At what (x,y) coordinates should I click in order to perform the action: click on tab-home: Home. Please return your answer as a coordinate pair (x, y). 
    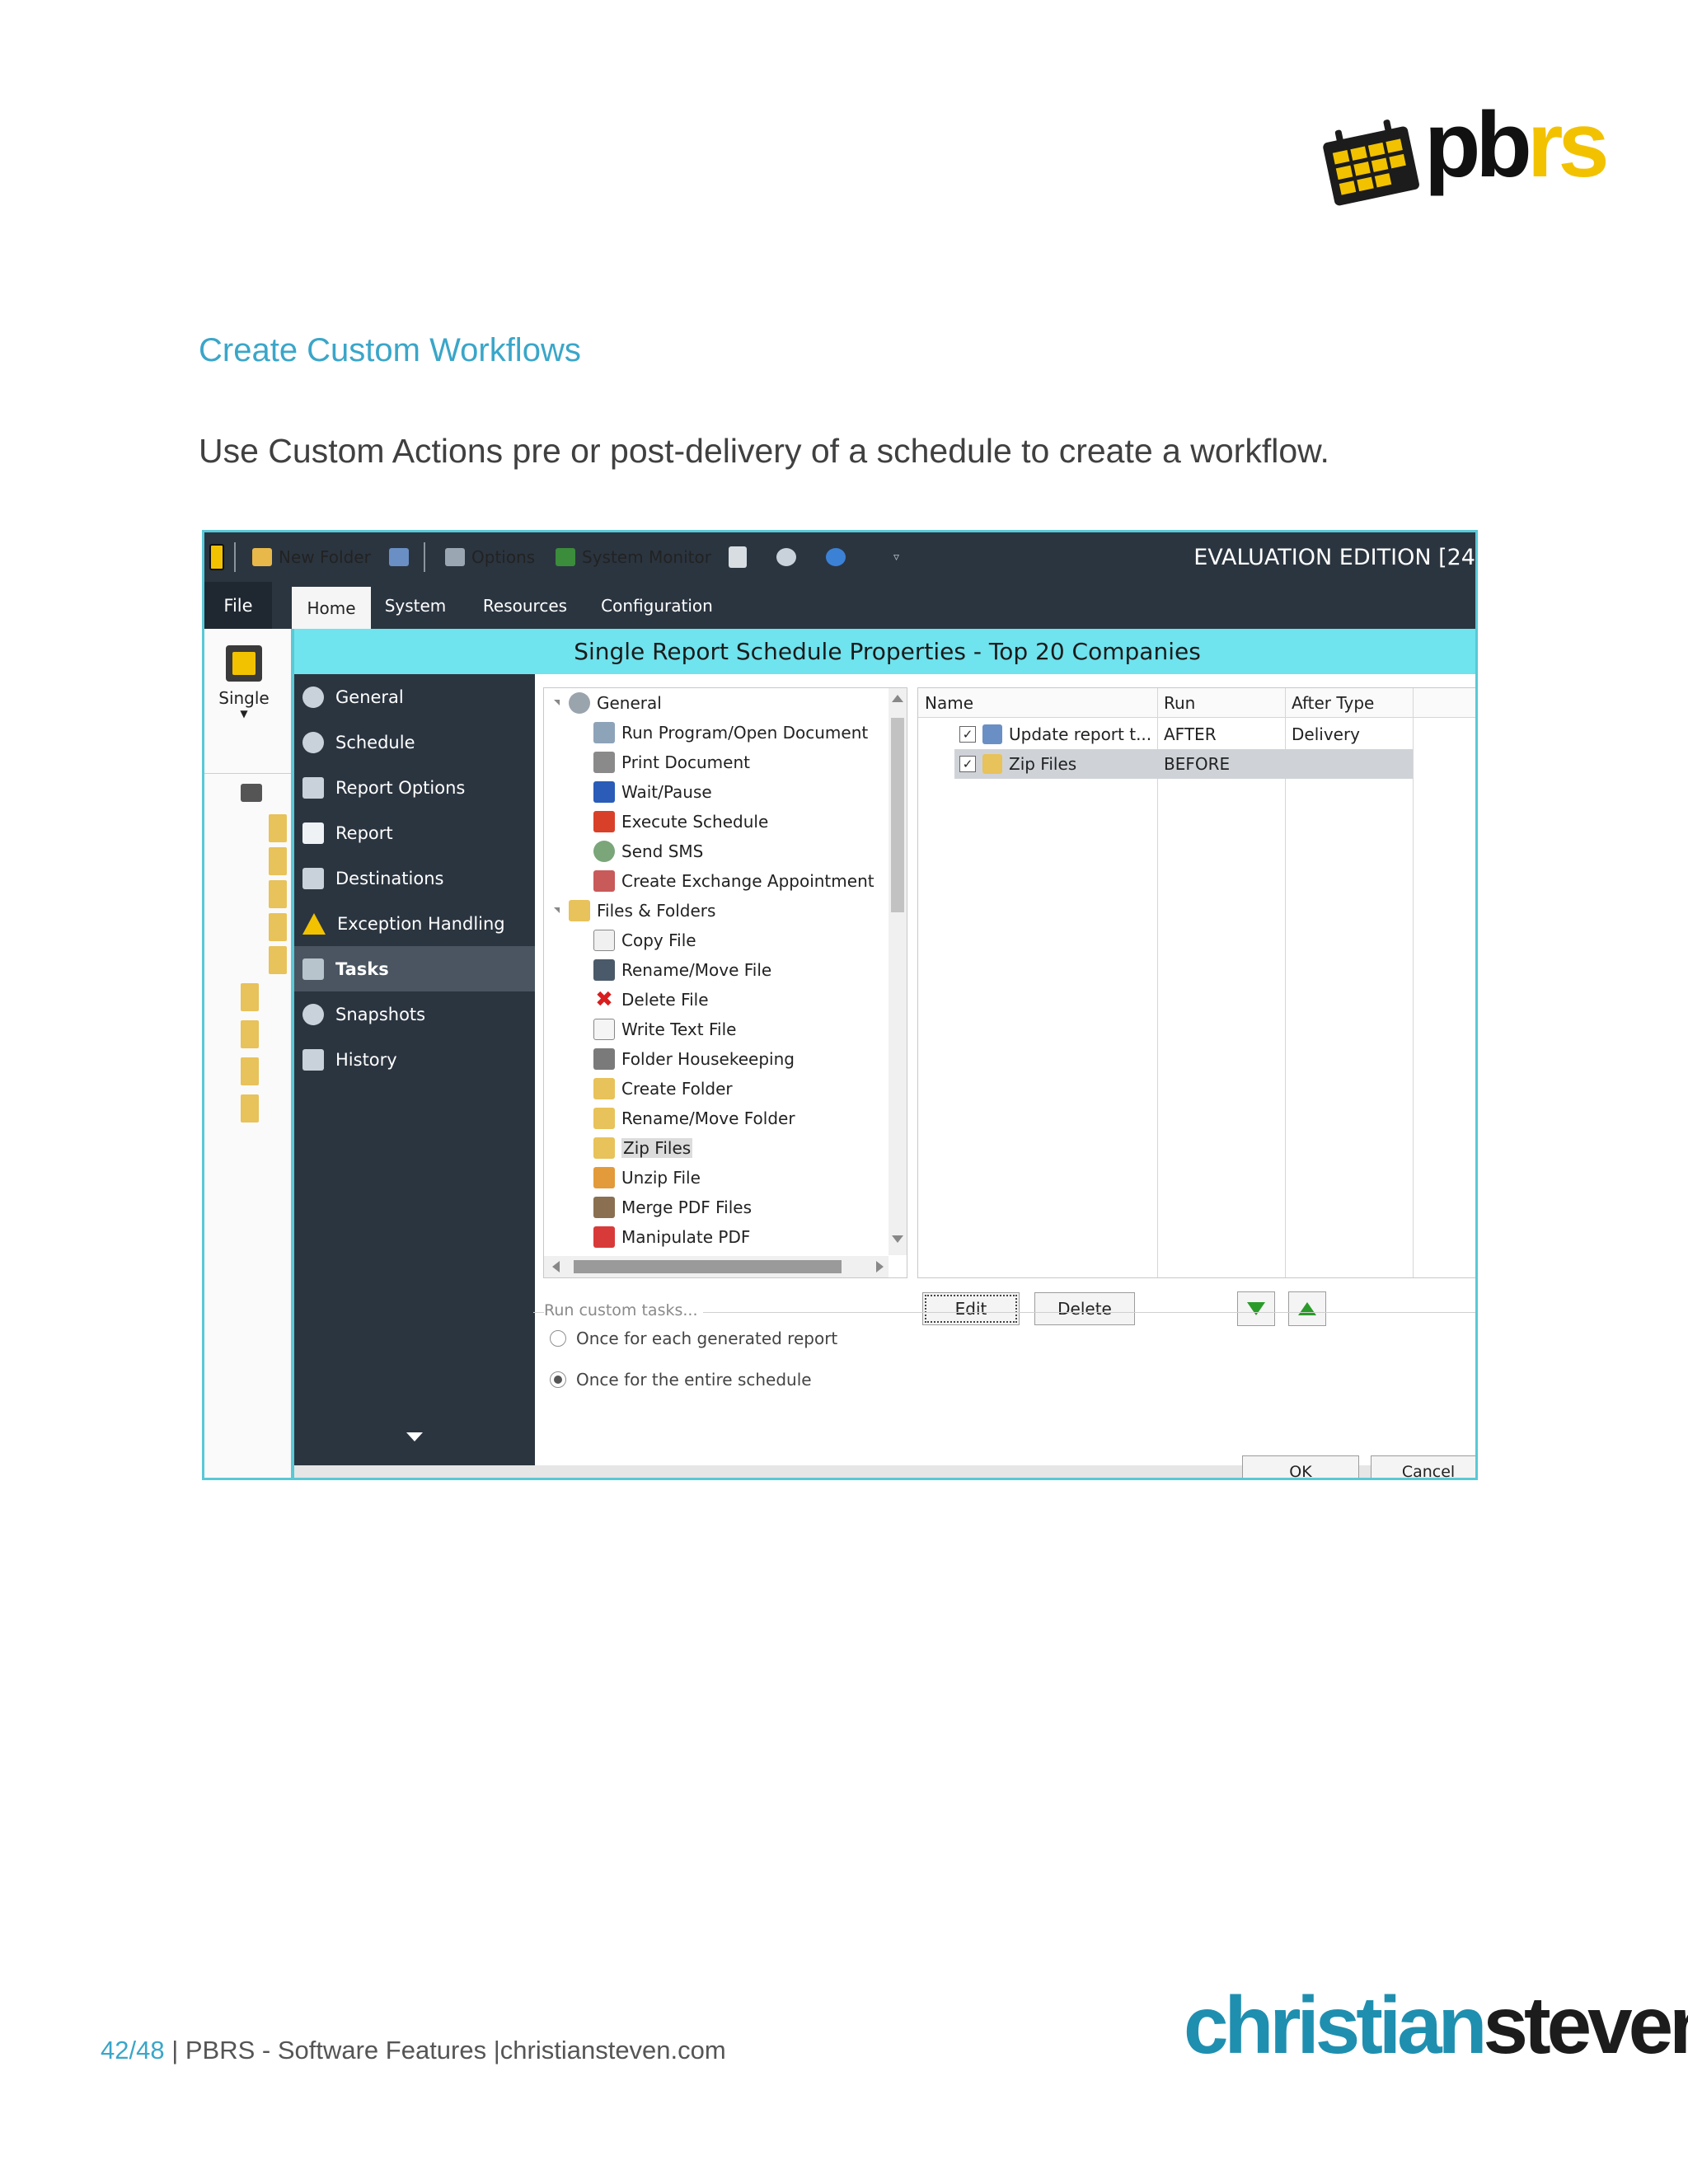
    Looking at the image, I should click on (332, 608).